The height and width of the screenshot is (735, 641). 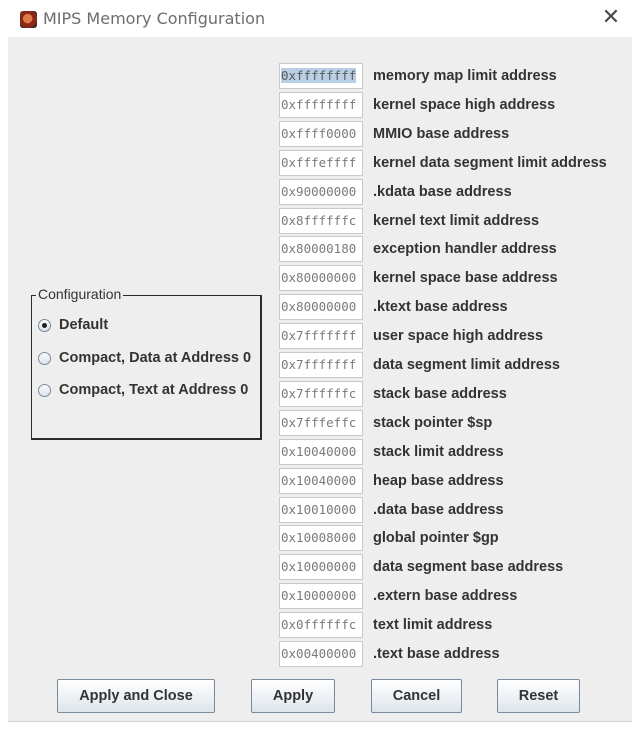 What do you see at coordinates (465, 249) in the screenshot?
I see `address-label: exception handler address` at bounding box center [465, 249].